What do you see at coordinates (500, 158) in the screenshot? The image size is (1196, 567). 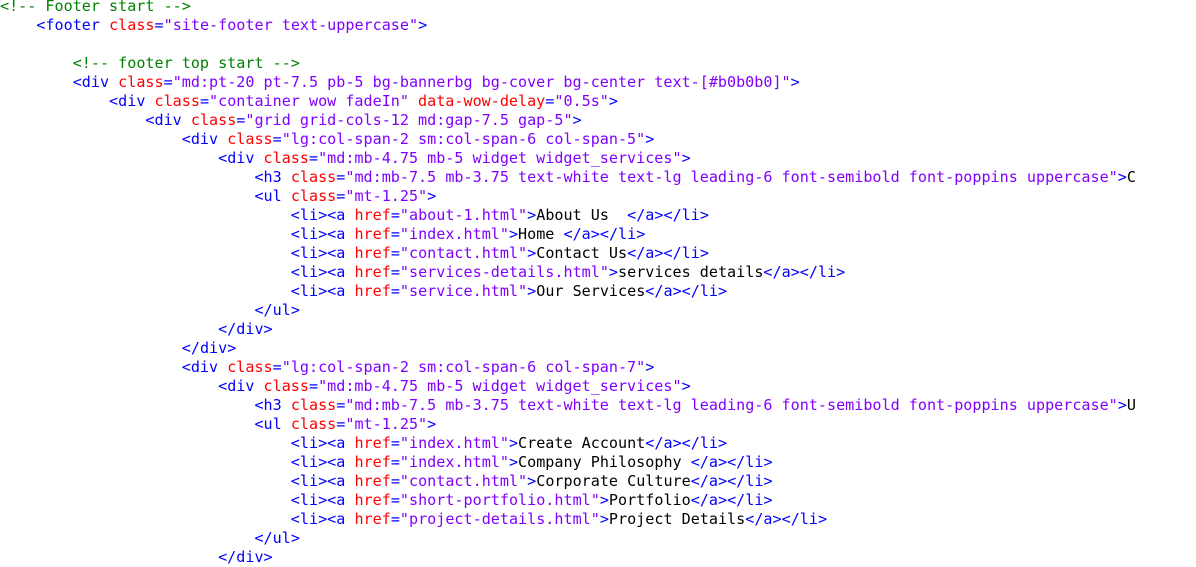 I see `attribute-value-token: "md:mb-4.75 mb-5 widget widget_services"` at bounding box center [500, 158].